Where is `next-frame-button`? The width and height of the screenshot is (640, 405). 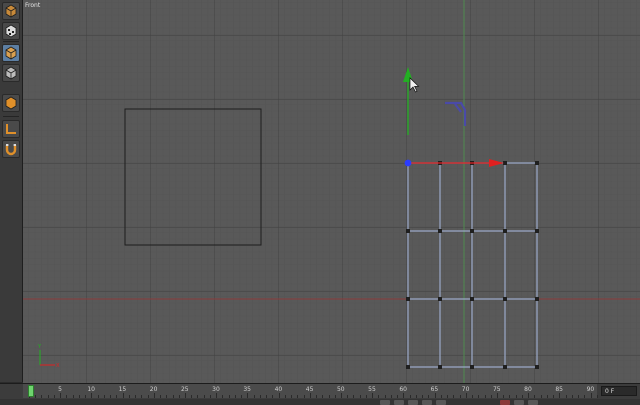
next-frame-button is located at coordinates (427, 402).